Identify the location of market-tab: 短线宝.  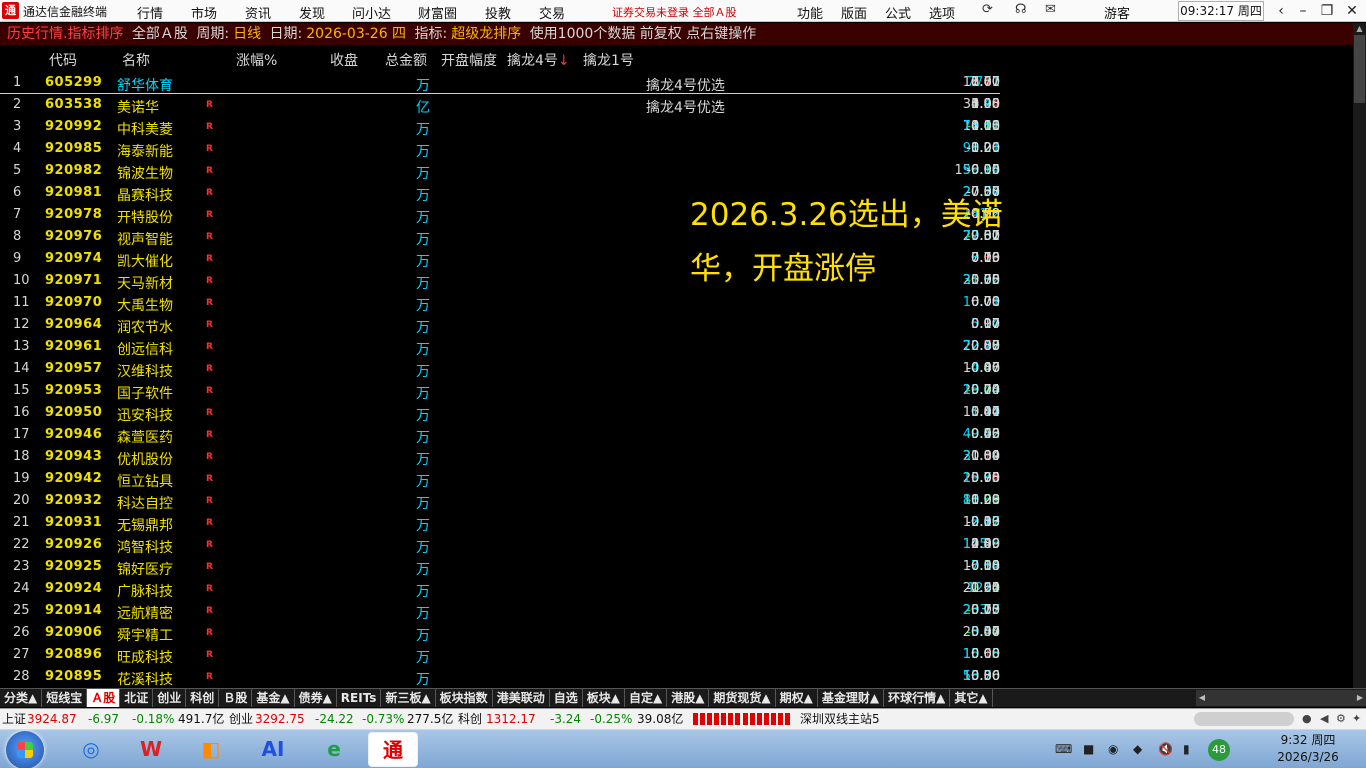
(65, 698).